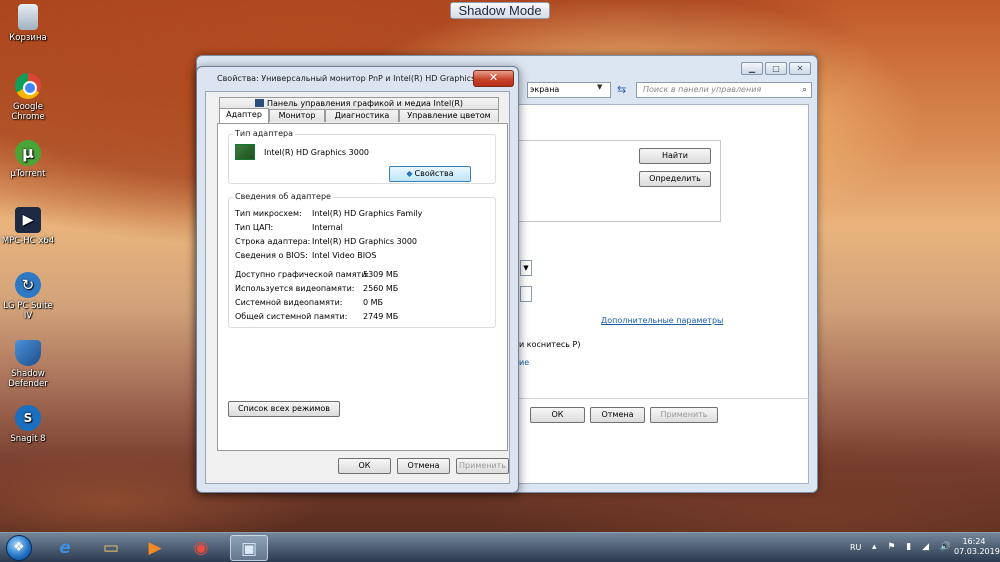 The height and width of the screenshot is (562, 1000). Describe the element at coordinates (381, 316) in the screenshot. I see `memory-value: 2749 МБ` at that location.